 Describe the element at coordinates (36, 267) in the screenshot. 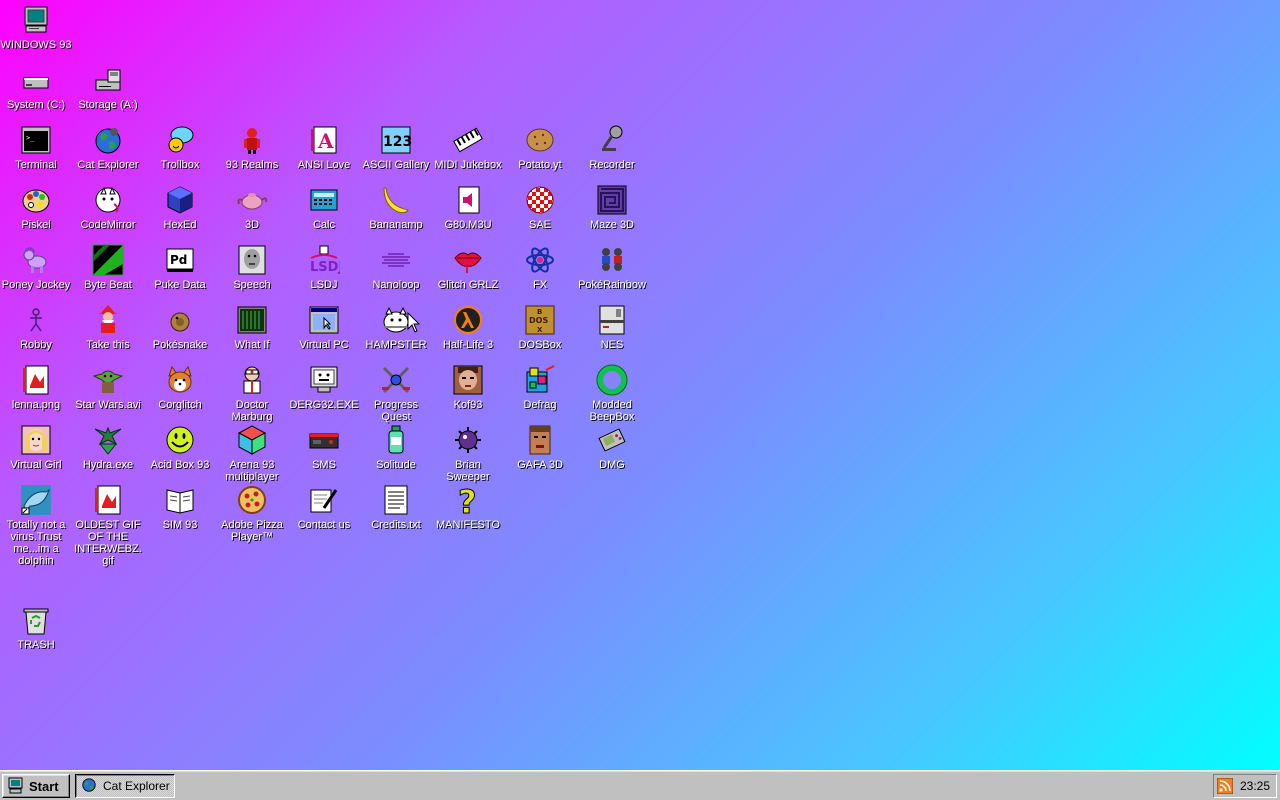

I see `desktop-icon-poney-jockey: Poney Jockey` at that location.